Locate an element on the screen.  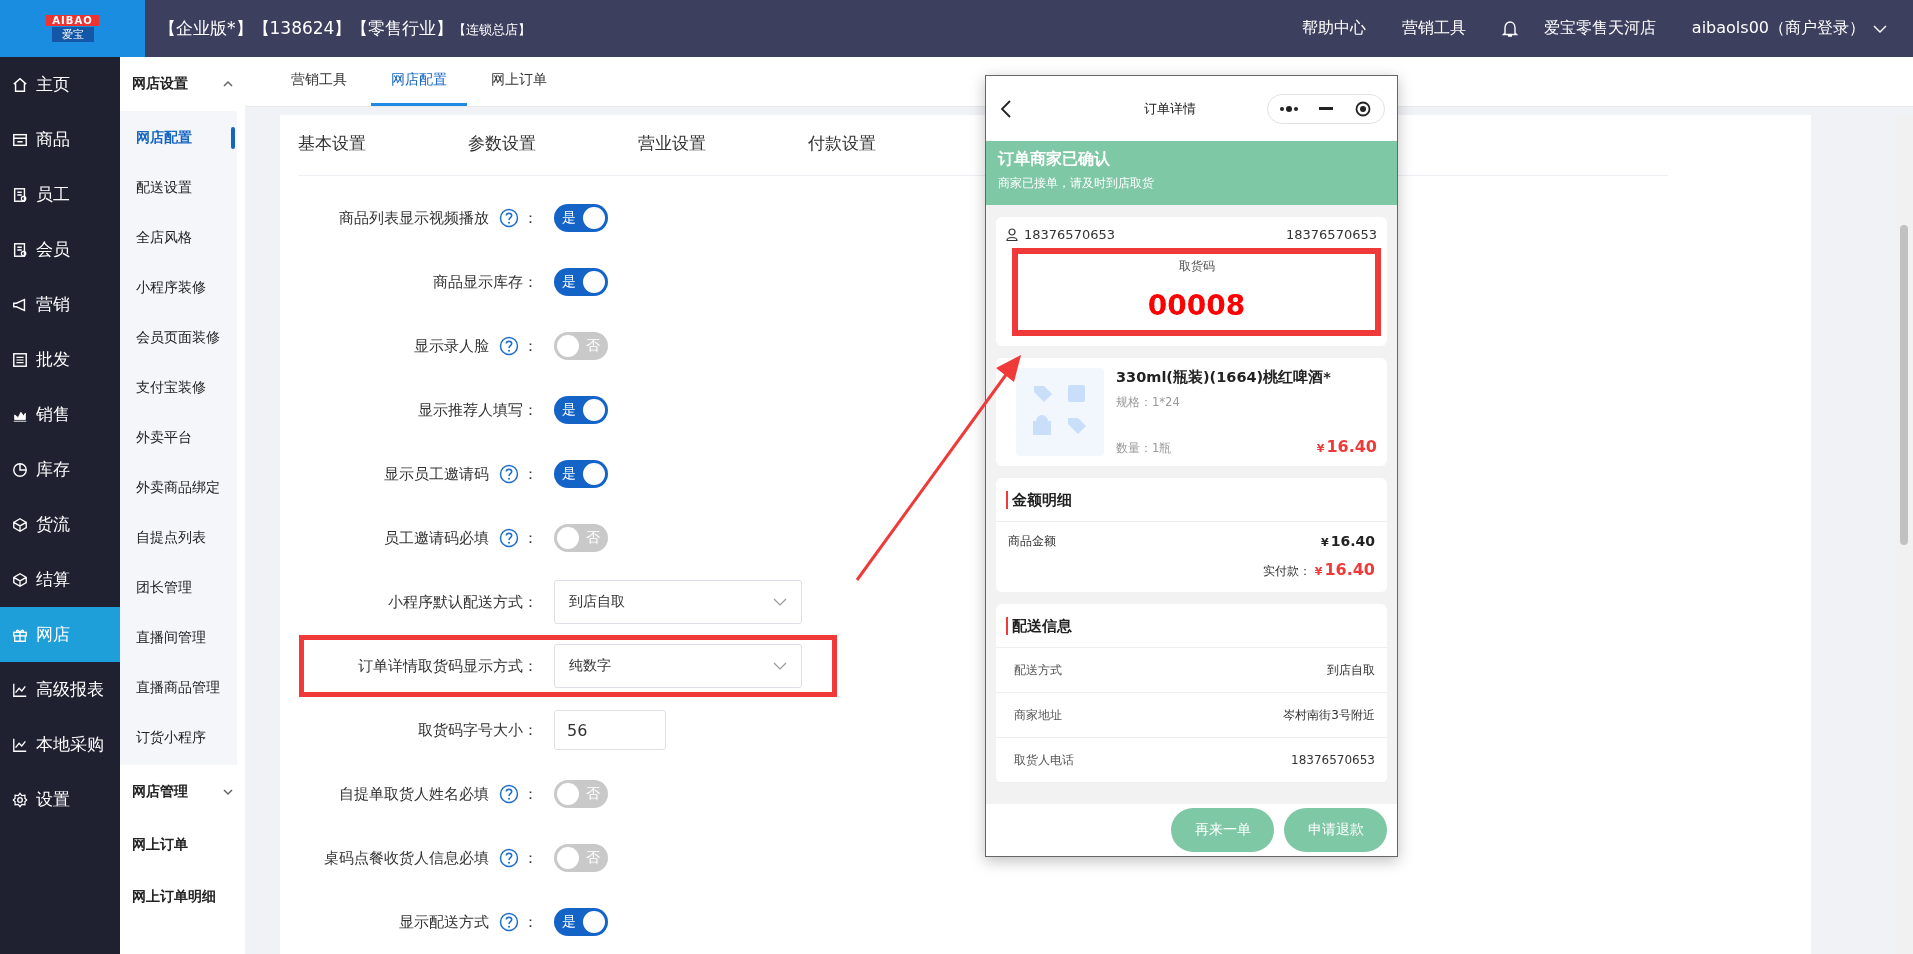
select-field: 到店自取 is located at coordinates (678, 602).